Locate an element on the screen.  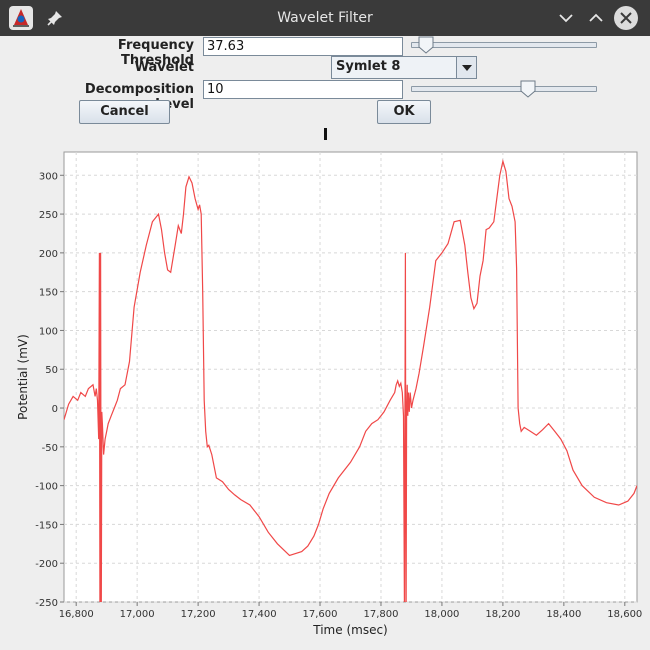
decomposition-level-slider is located at coordinates (504, 90).